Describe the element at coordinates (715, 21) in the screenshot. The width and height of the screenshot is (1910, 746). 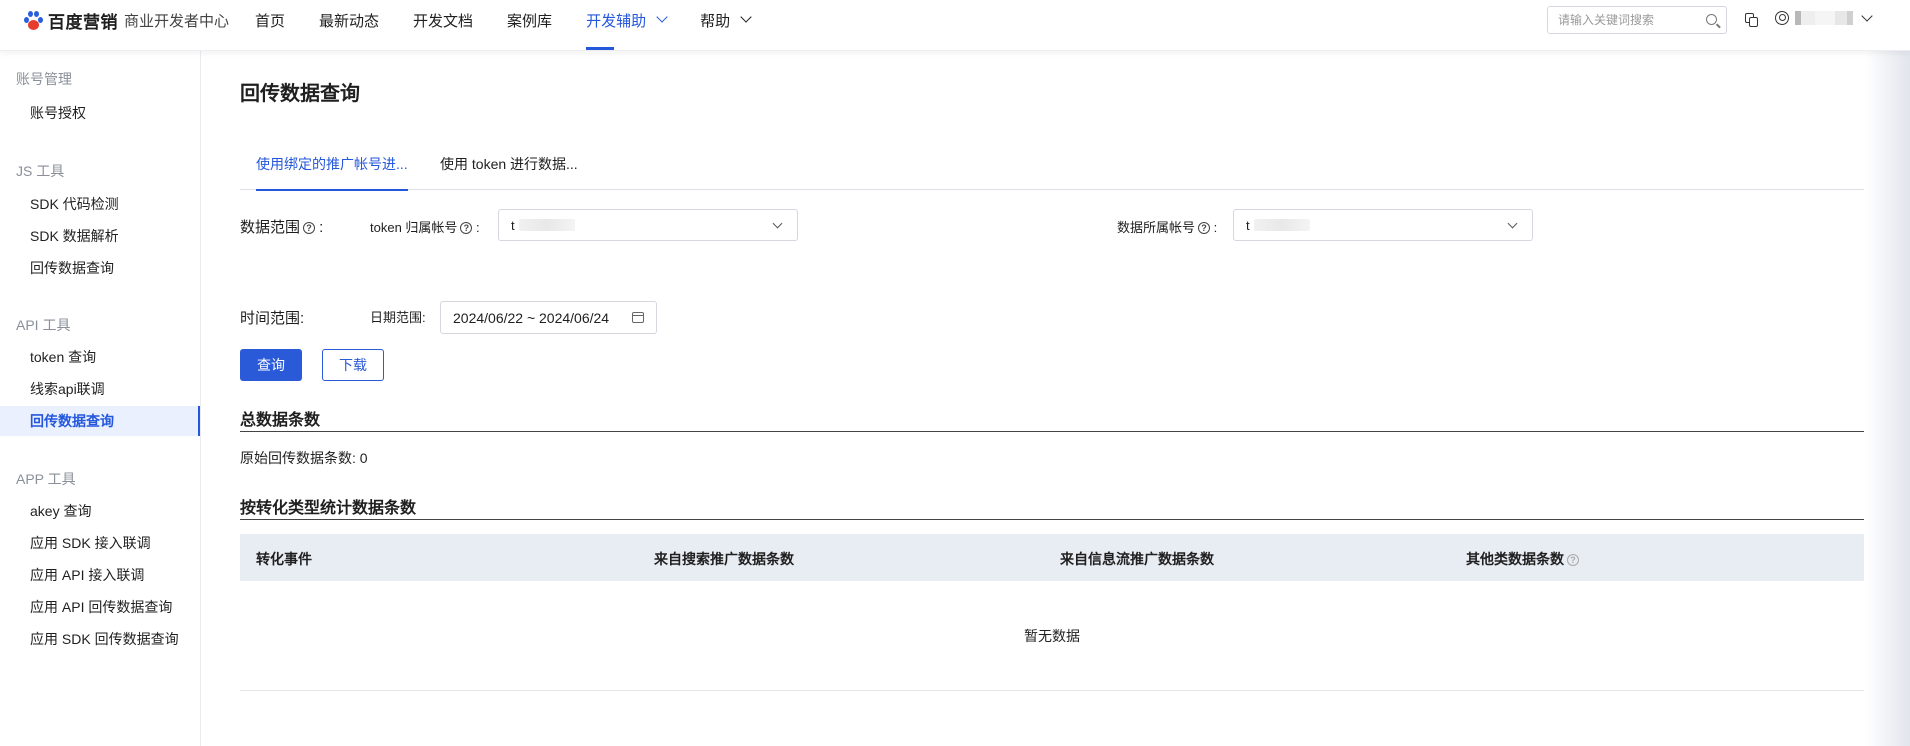
I see `nav-label: 帮助` at that location.